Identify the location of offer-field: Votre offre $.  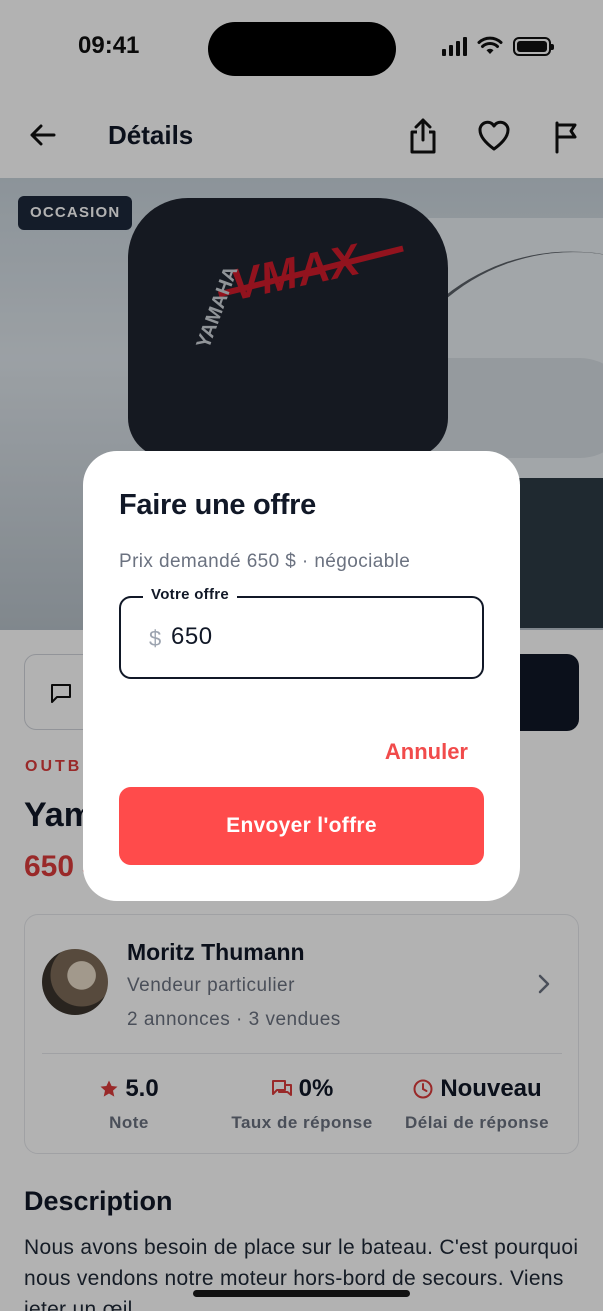
(301, 632).